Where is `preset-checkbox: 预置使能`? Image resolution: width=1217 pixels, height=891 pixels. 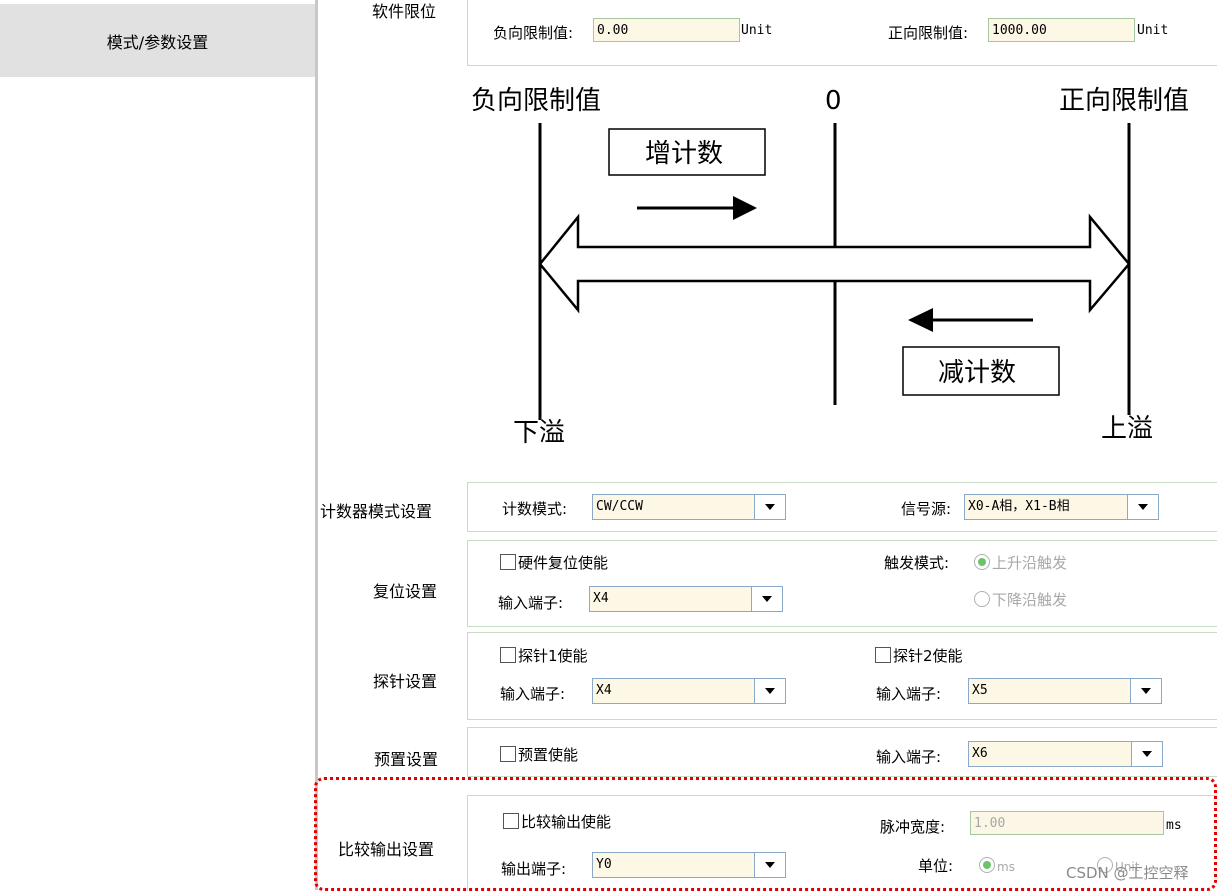 preset-checkbox: 预置使能 is located at coordinates (539, 754).